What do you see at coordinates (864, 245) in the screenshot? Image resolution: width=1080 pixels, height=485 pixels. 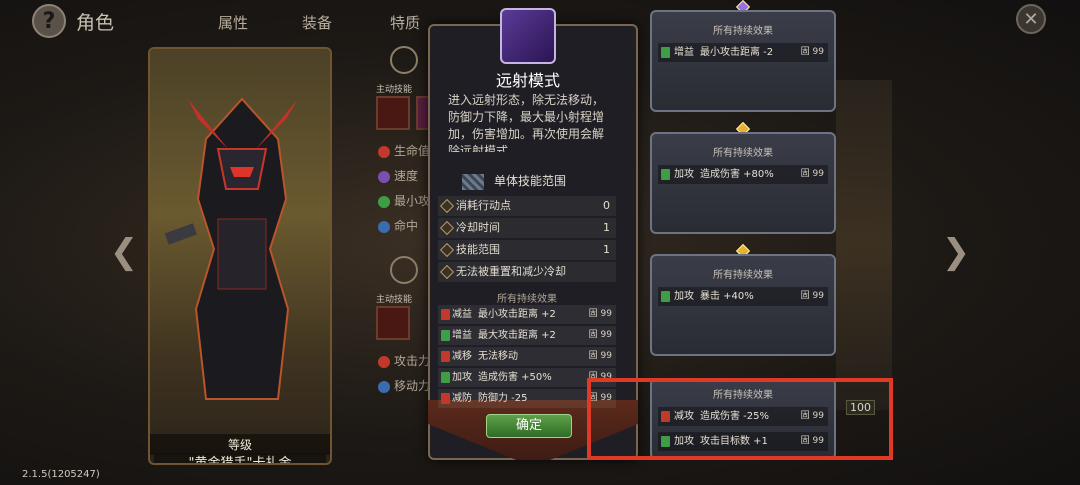 I see `background-figure` at bounding box center [864, 245].